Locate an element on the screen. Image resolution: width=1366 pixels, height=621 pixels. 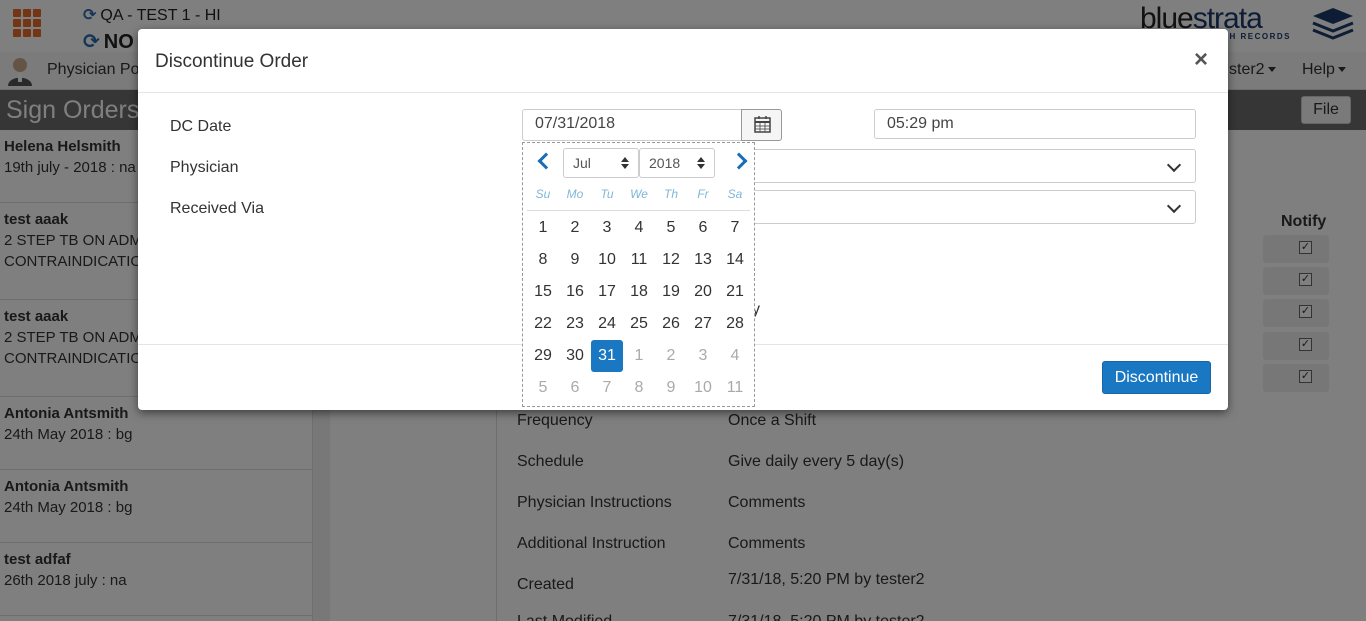
calendar-day: 17 is located at coordinates (607, 292).